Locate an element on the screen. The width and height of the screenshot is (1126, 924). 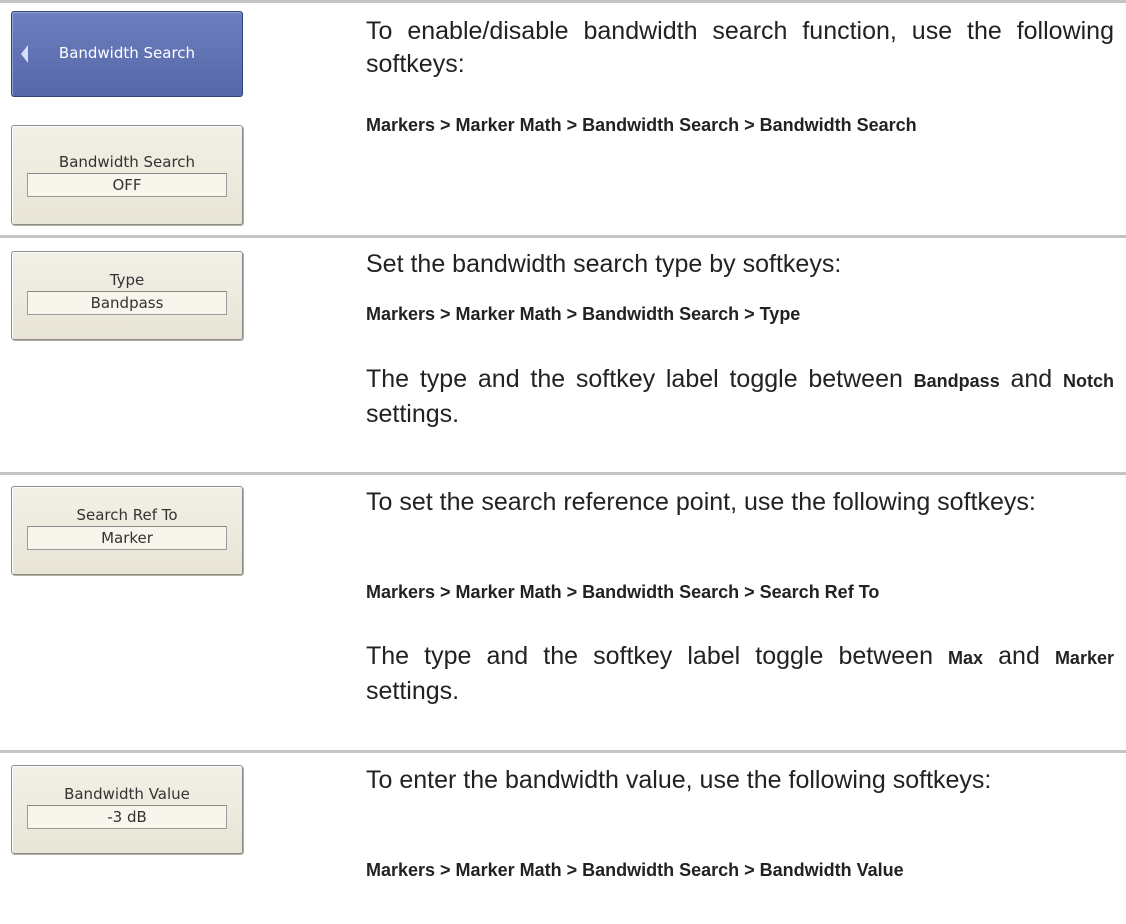
search-ref-to-button: Search Ref To Marker is located at coordinates (127, 530).